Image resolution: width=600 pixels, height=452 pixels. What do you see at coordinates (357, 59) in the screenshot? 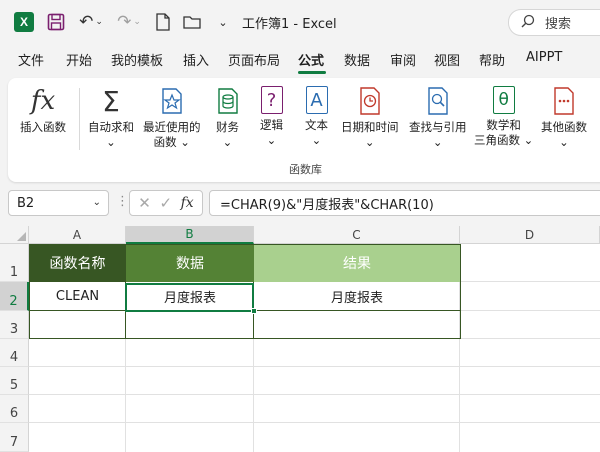
I see `tab-data: 数据` at bounding box center [357, 59].